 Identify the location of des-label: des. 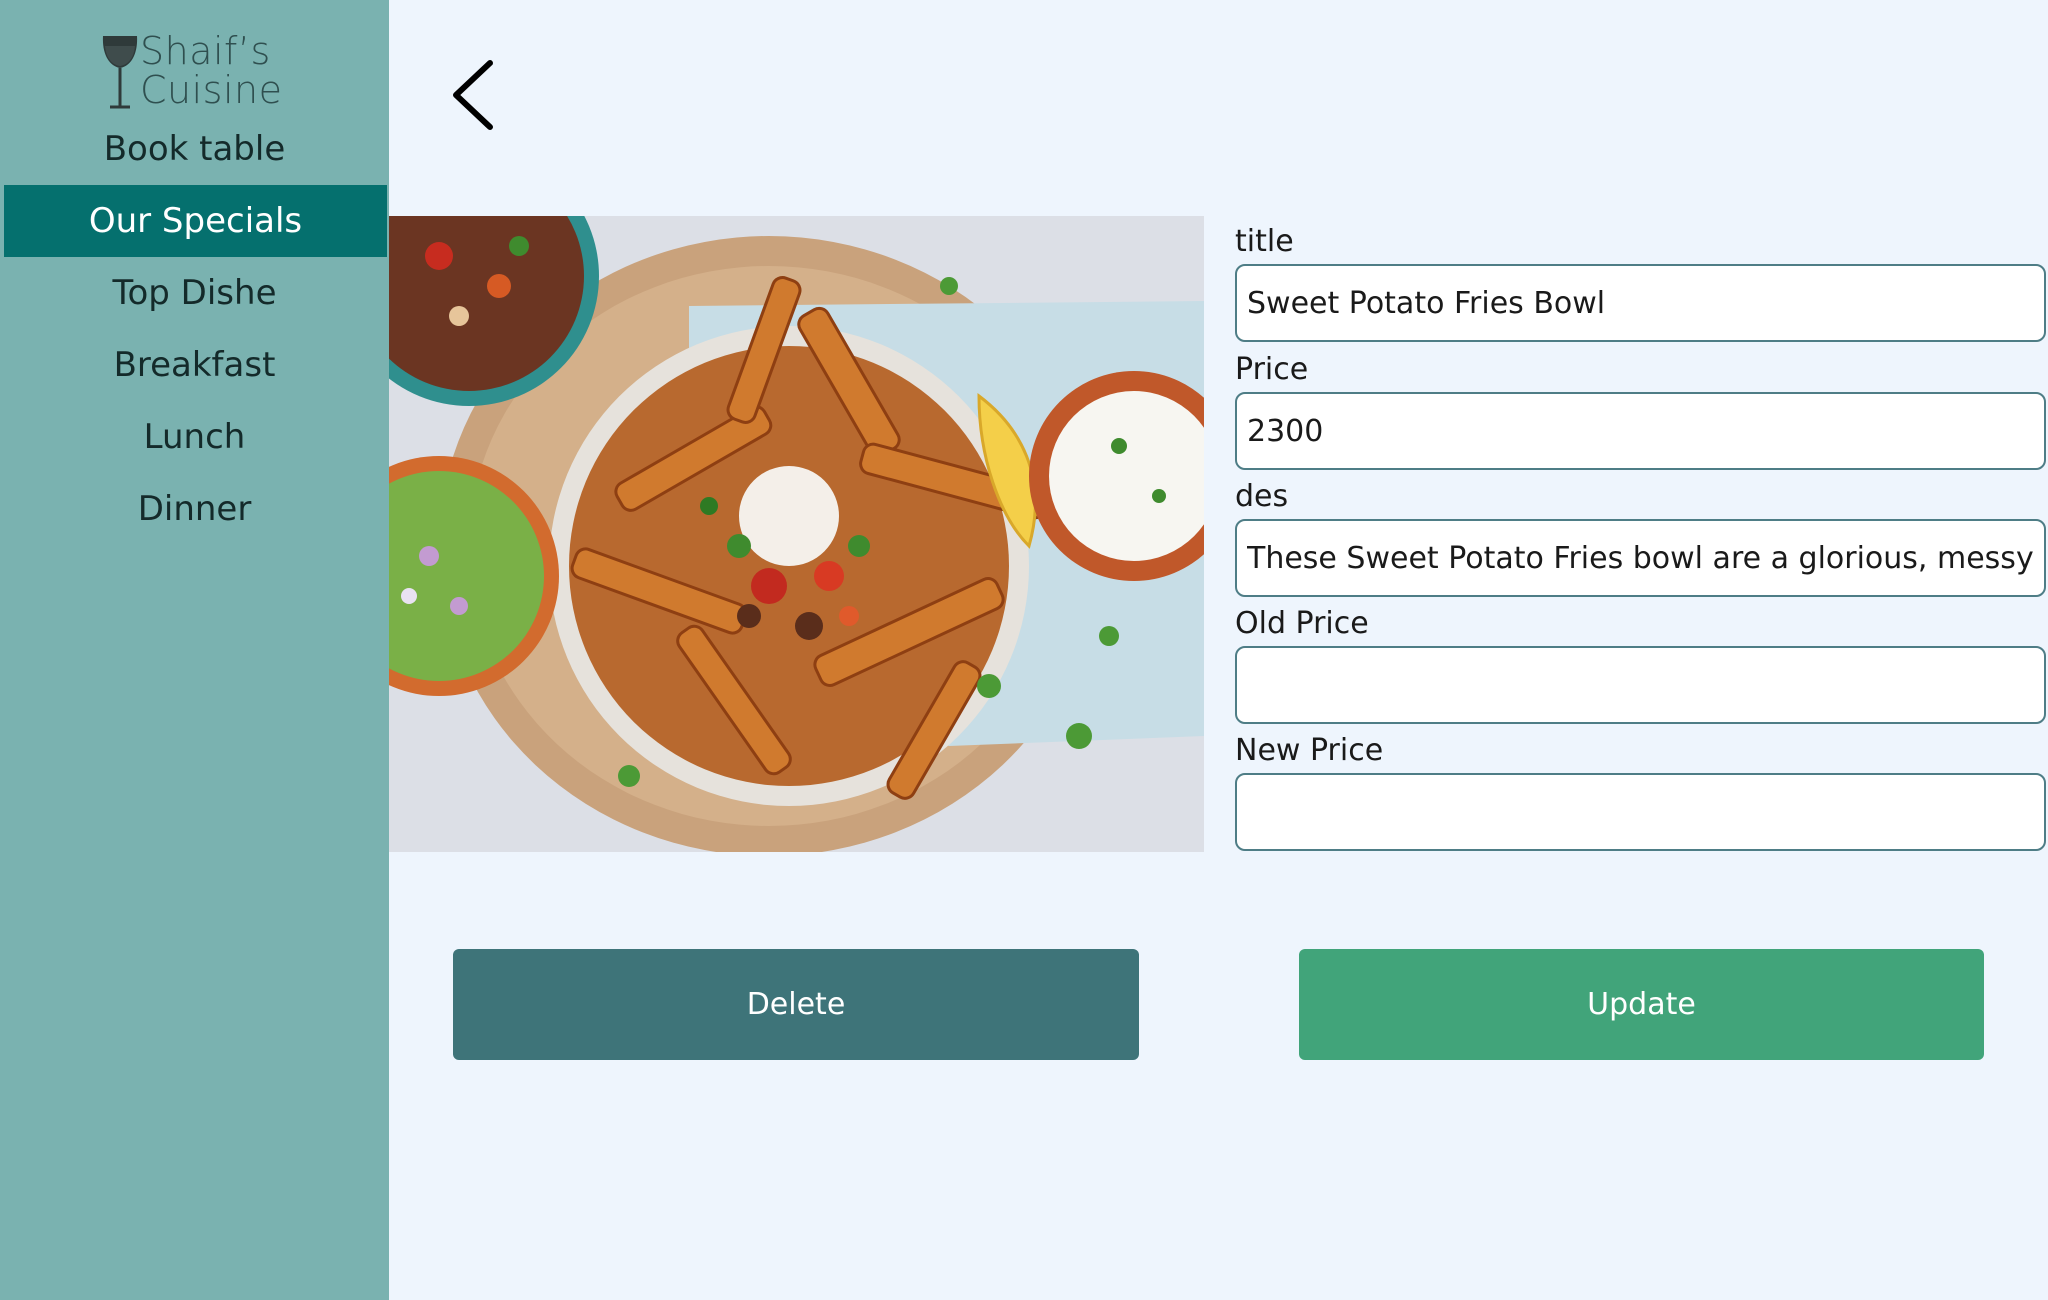
(1262, 496).